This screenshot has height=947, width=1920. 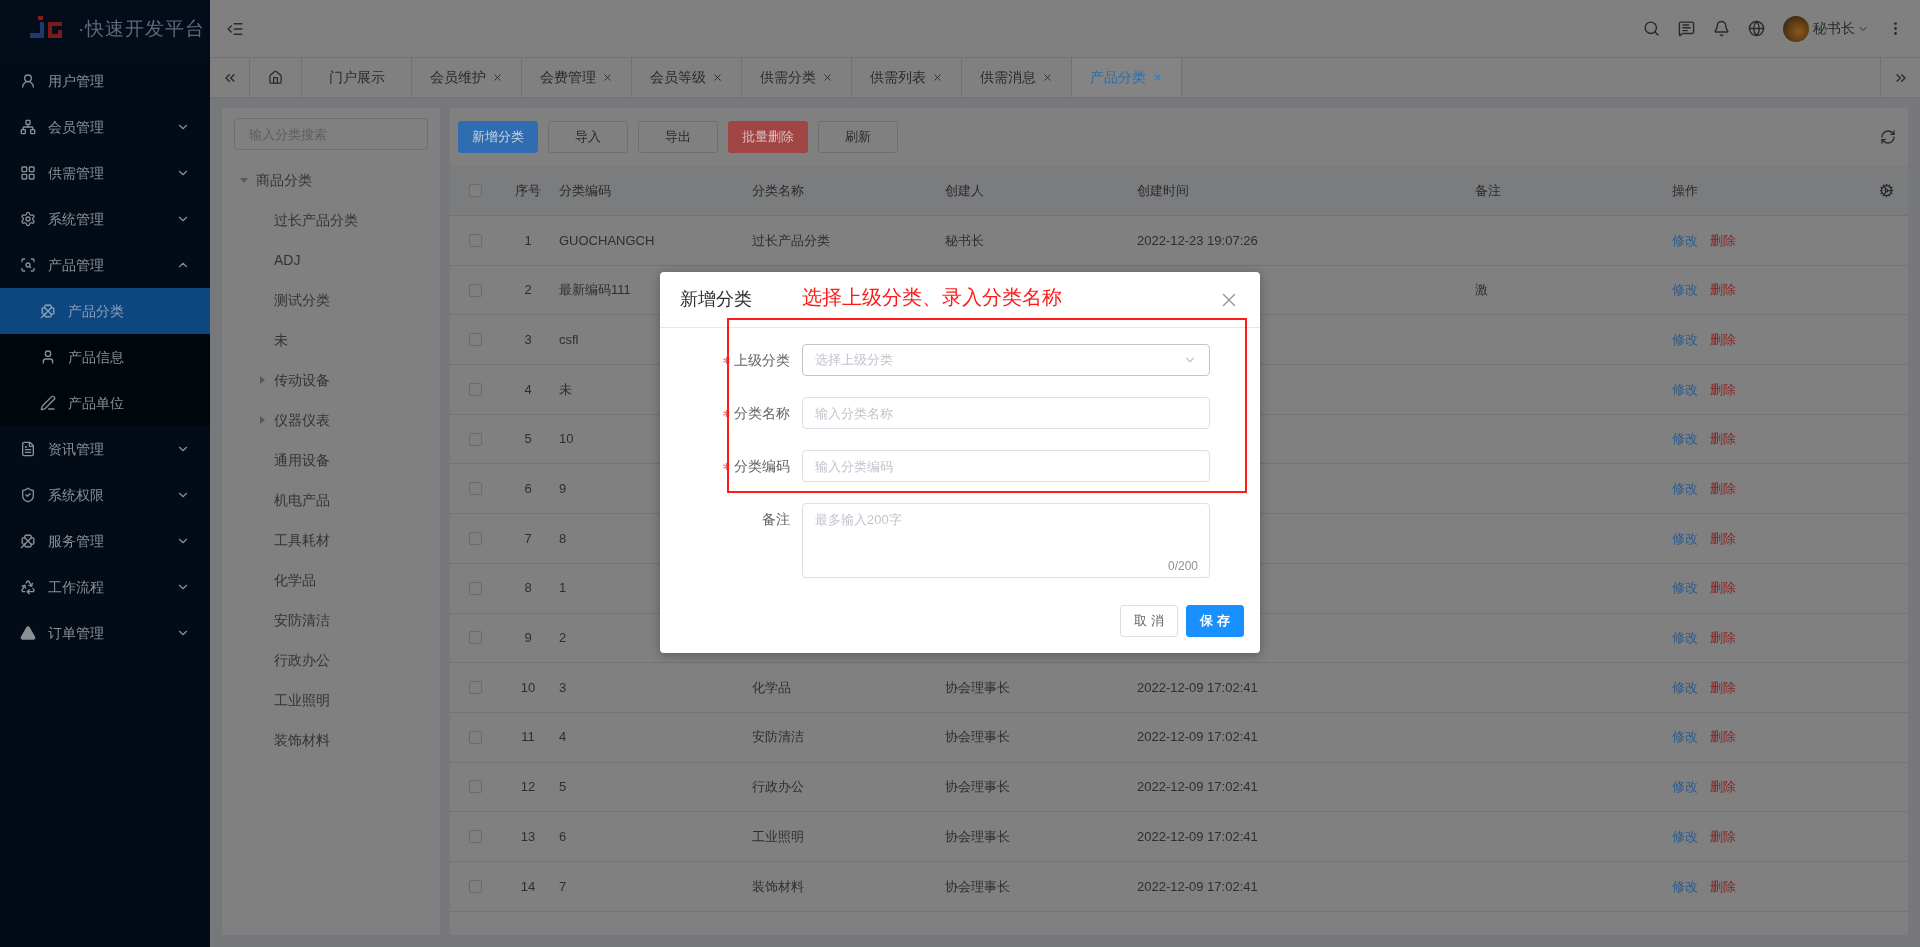 I want to click on tree-node: 机电产品, so click(x=302, y=500).